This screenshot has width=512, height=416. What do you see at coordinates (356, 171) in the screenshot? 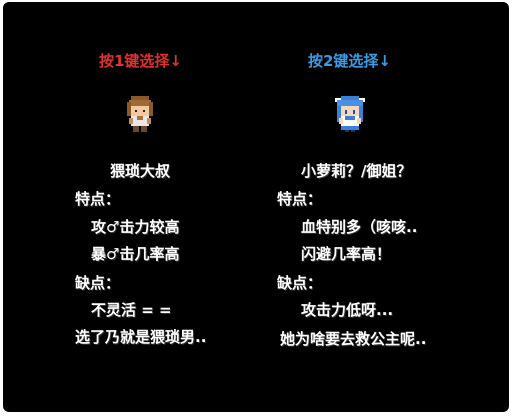
I see `character-2-name: 小萝莉？/御姐？` at bounding box center [356, 171].